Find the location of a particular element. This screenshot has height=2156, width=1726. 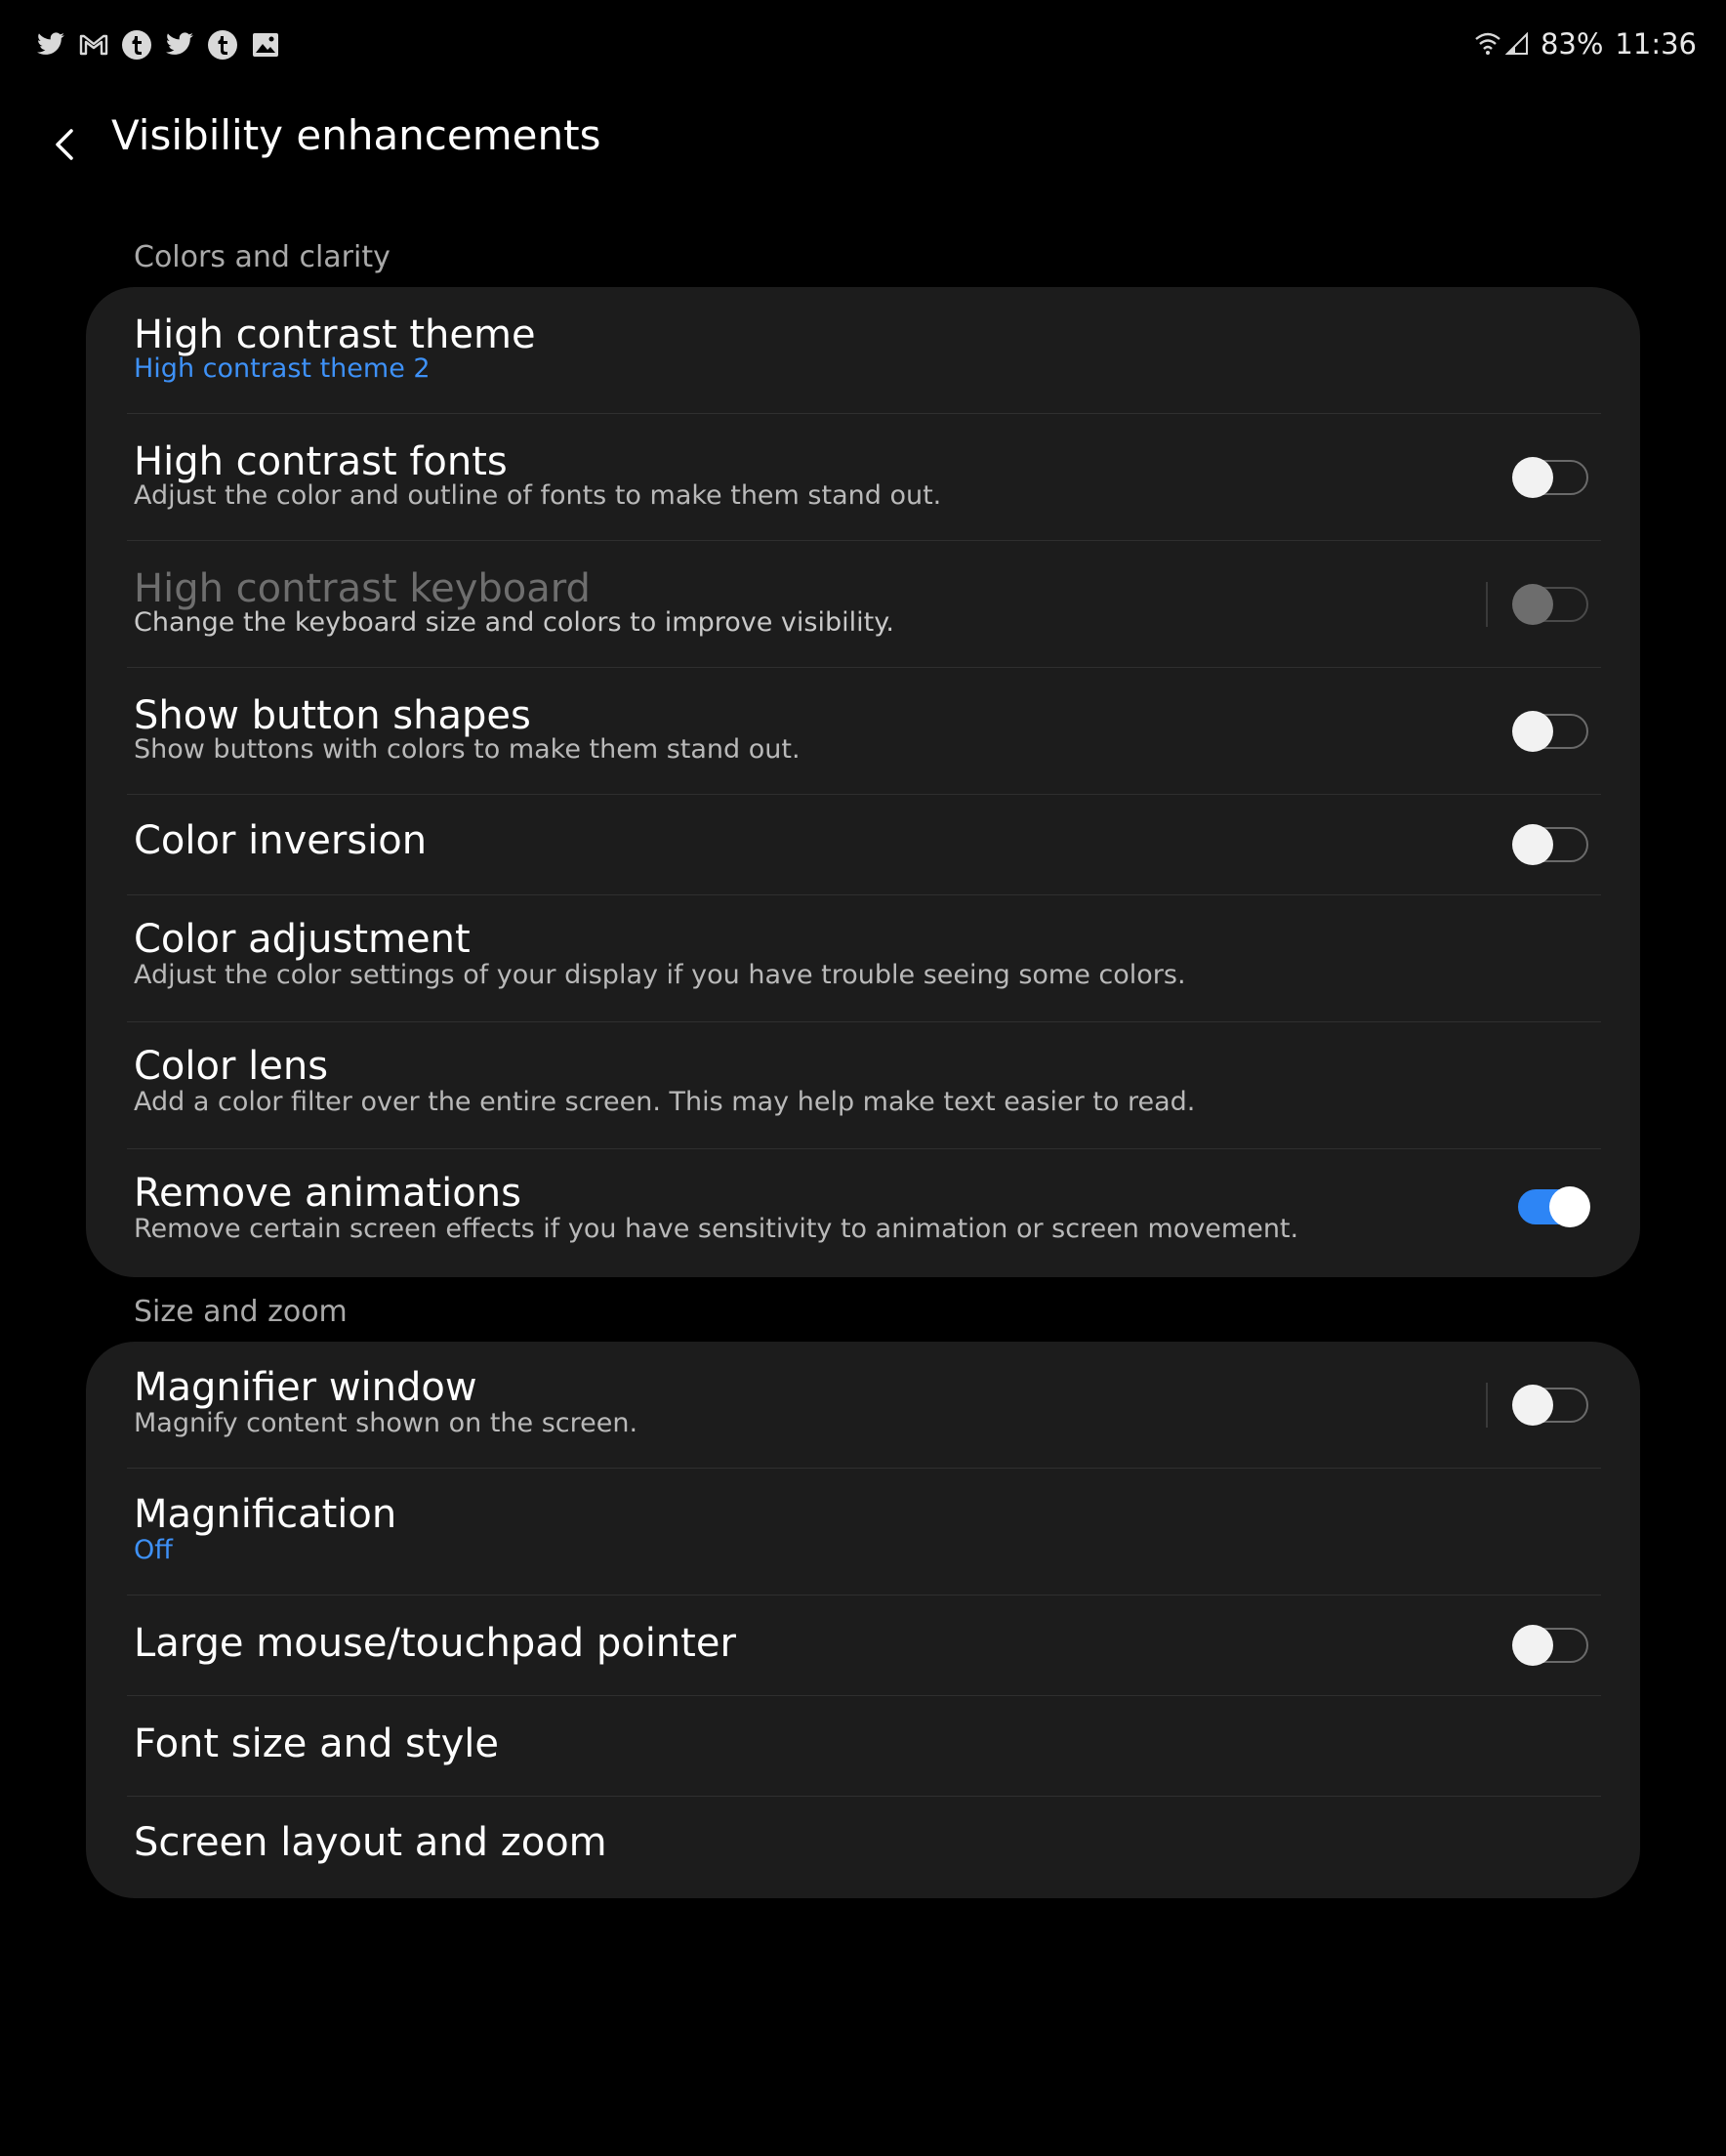

wifi-icon is located at coordinates (1487, 44).